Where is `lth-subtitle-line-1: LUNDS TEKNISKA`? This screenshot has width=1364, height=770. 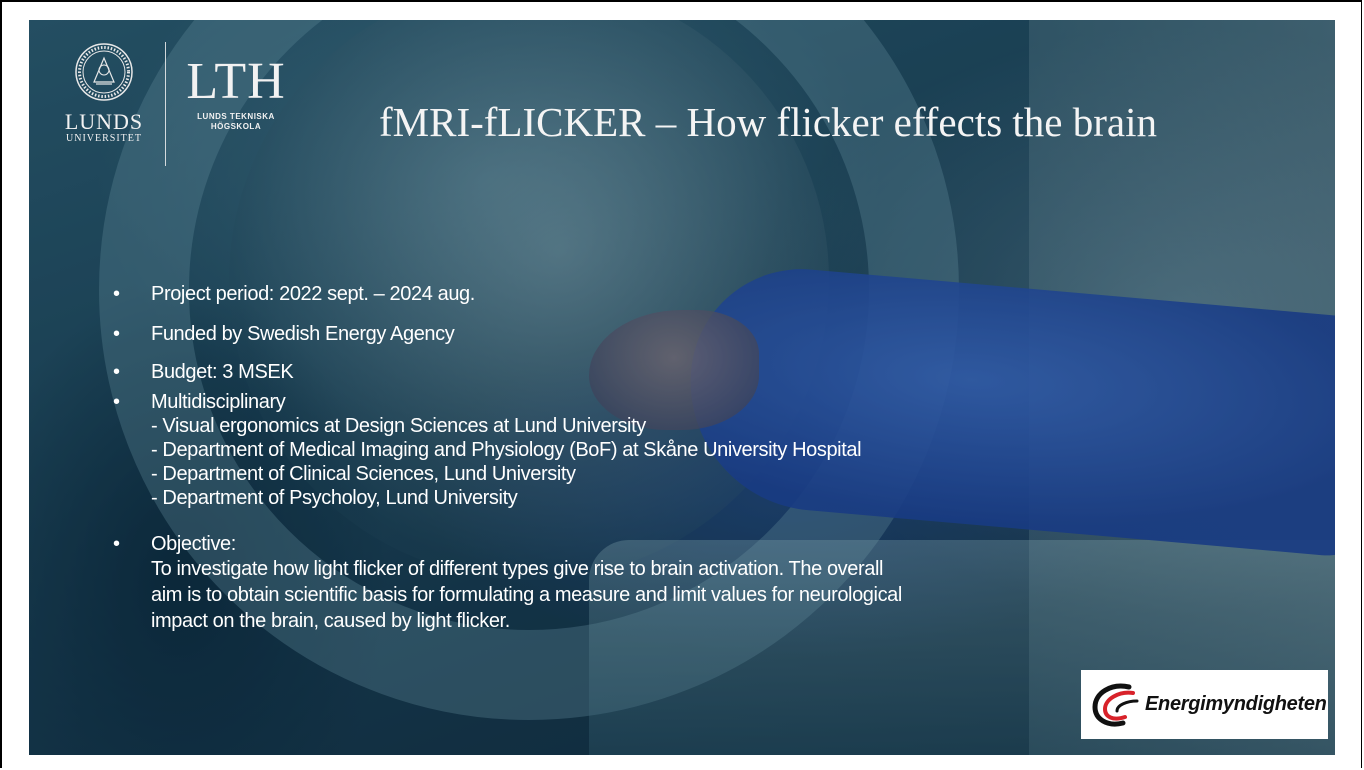
lth-subtitle-line-1: LUNDS TEKNISKA is located at coordinates (236, 116).